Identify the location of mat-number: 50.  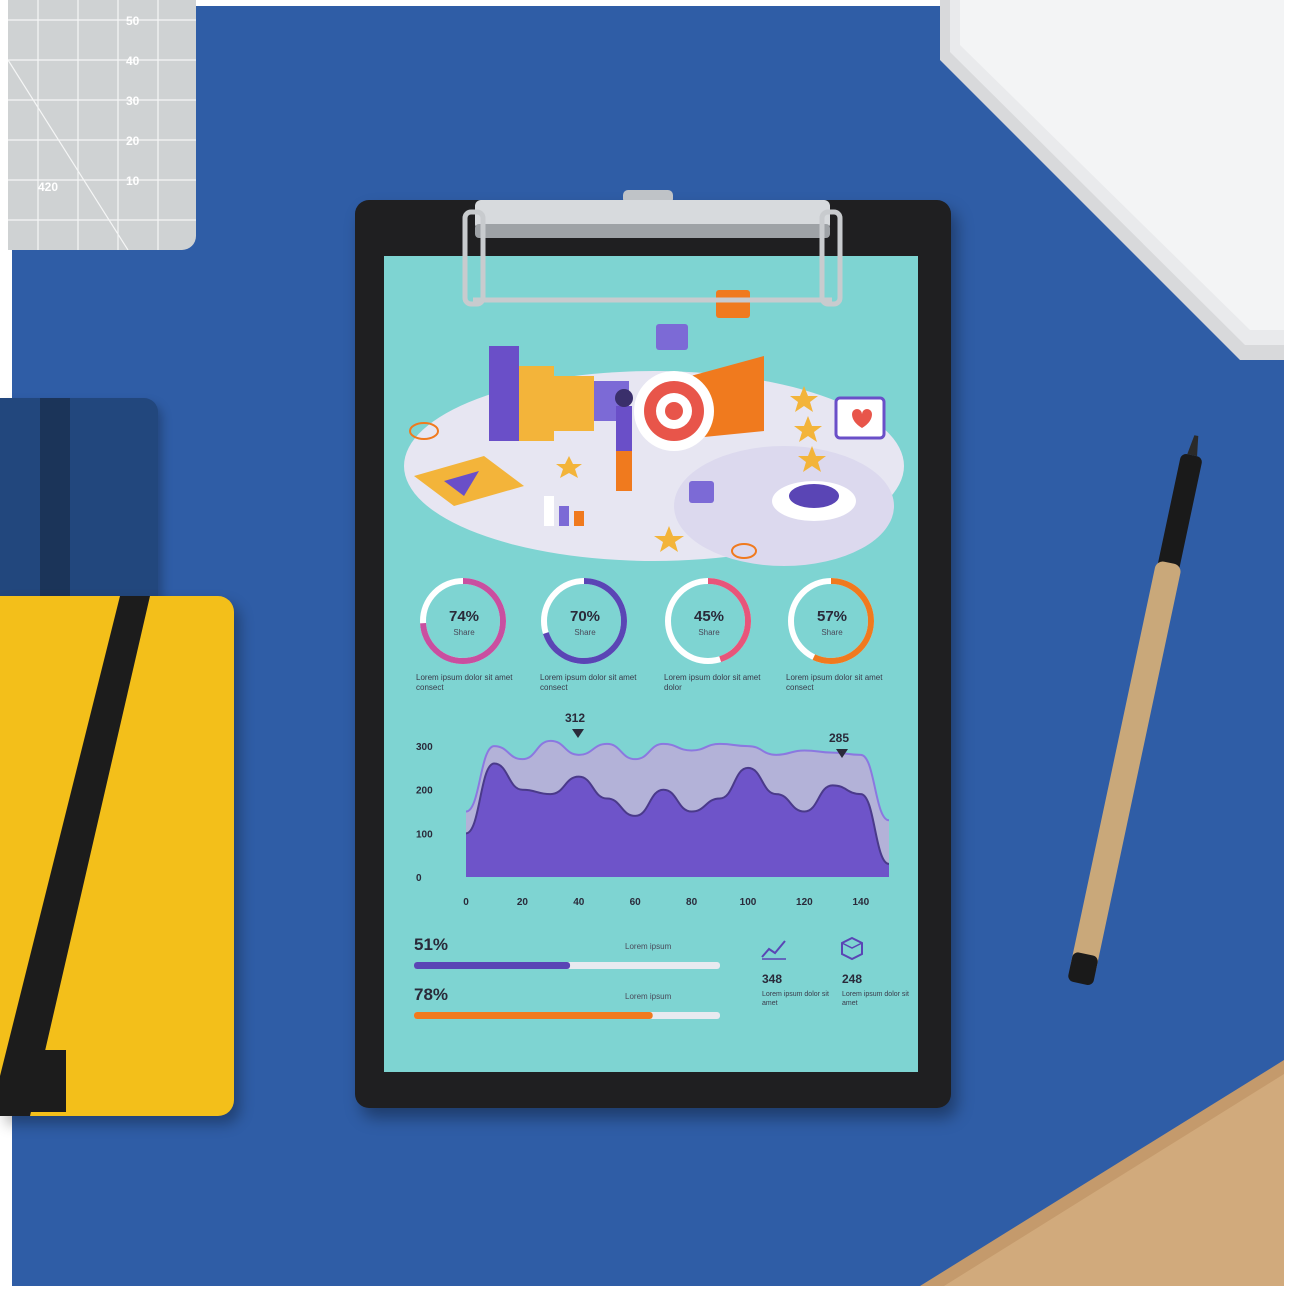
(133, 21).